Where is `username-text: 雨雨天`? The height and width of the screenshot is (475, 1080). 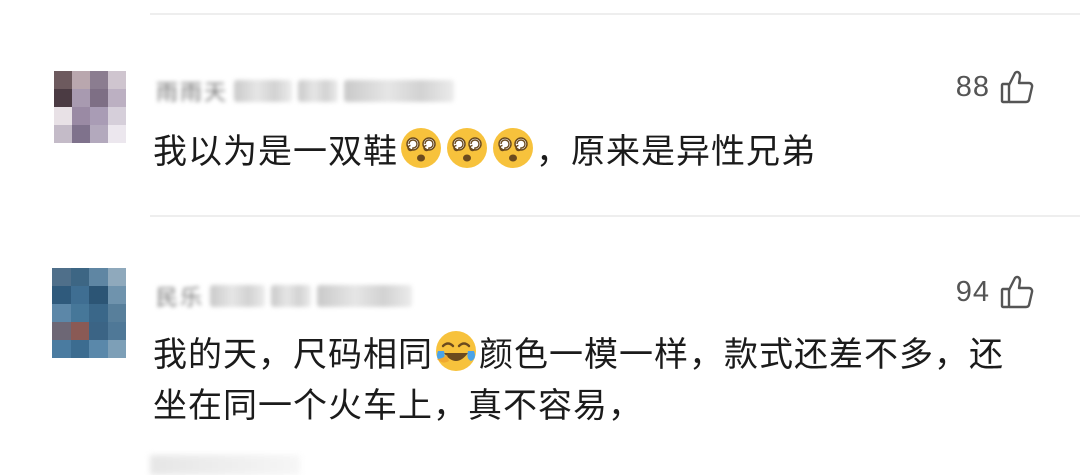
username-text: 雨雨天 is located at coordinates (192, 93).